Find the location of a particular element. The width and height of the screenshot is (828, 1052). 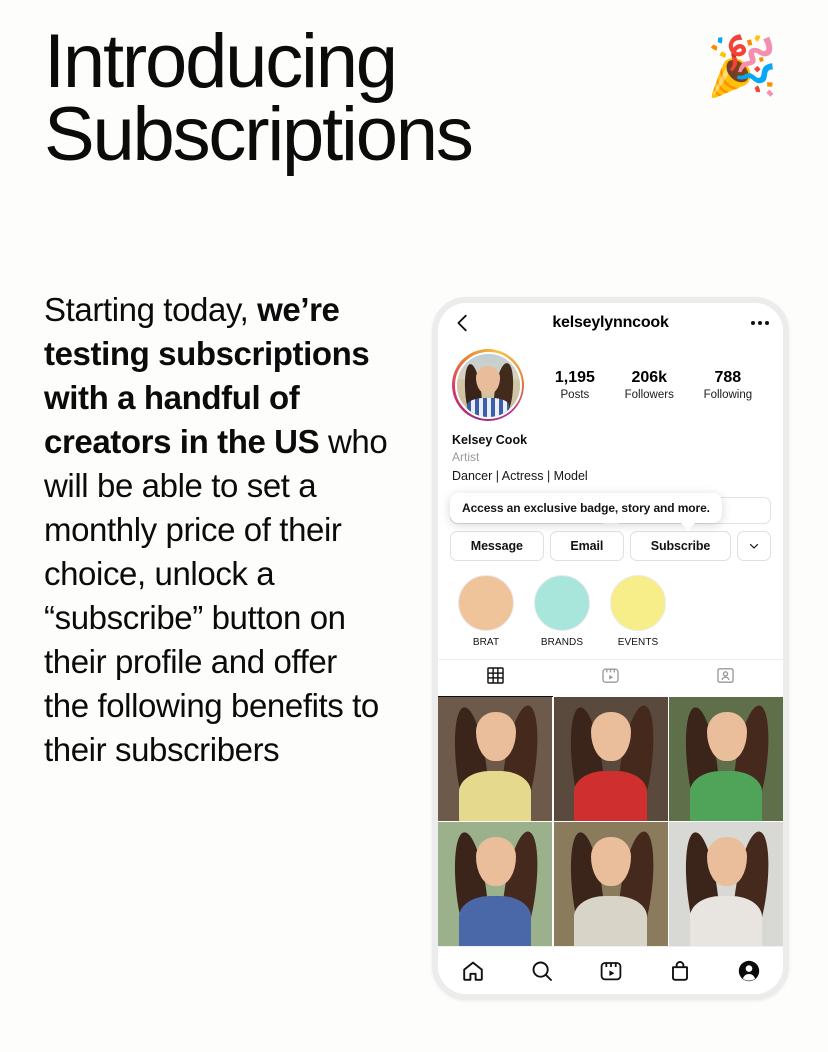

stat-following-value: 788 is located at coordinates (728, 377).